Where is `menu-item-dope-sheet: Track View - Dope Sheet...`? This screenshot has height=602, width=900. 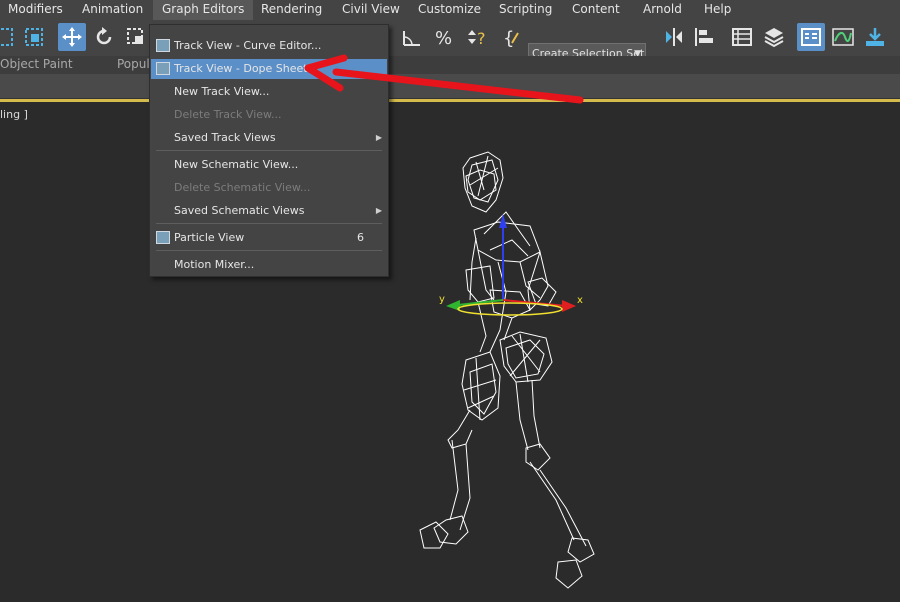
menu-item-dope-sheet: Track View - Dope Sheet... is located at coordinates (246, 68).